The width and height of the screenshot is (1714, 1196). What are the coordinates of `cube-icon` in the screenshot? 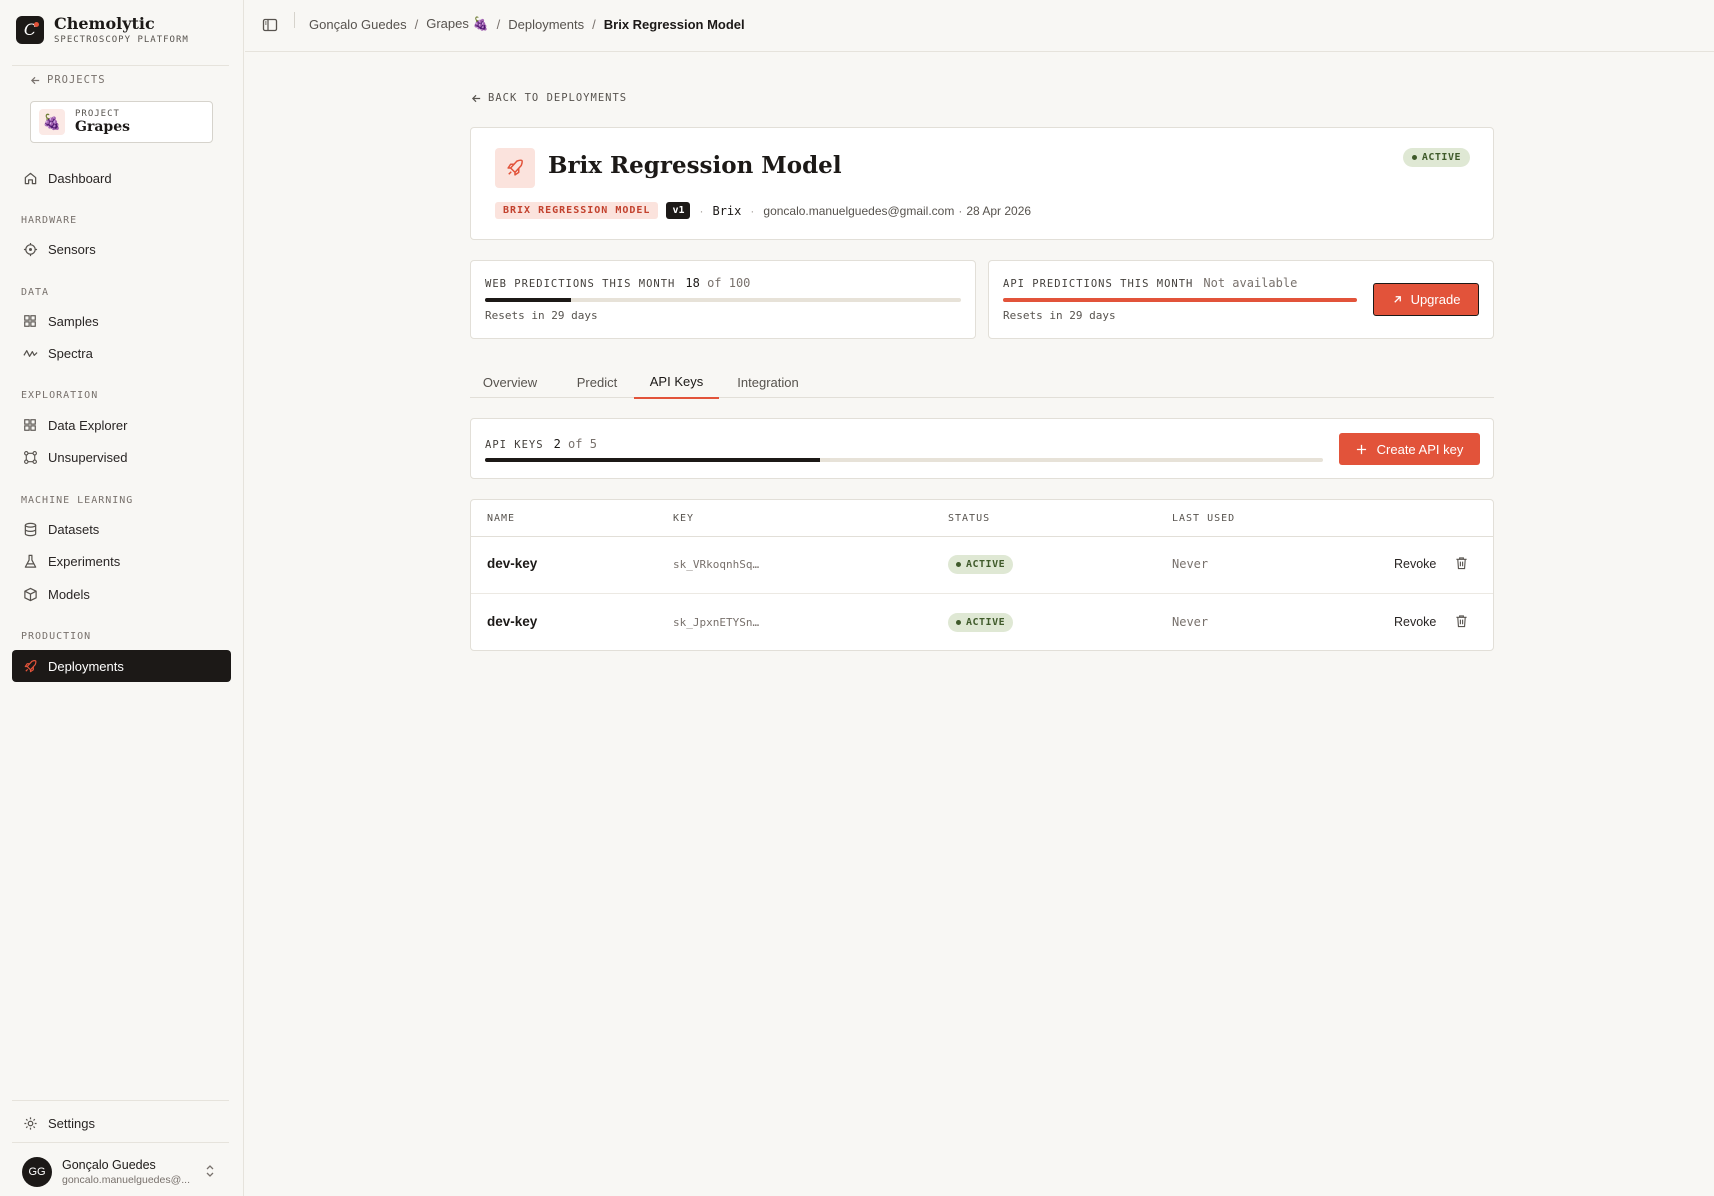 It's located at (30, 594).